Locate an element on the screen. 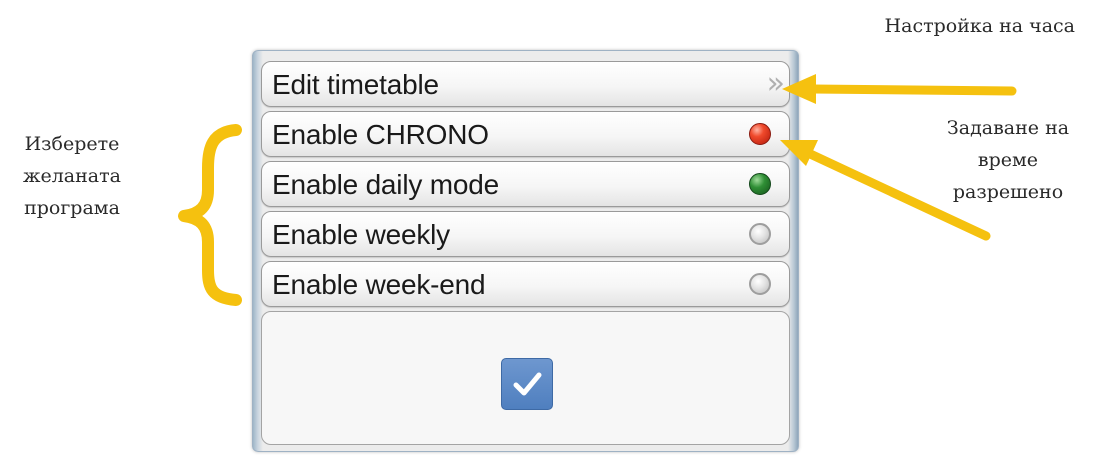  annotation-line: разрешено is located at coordinates (1008, 192).